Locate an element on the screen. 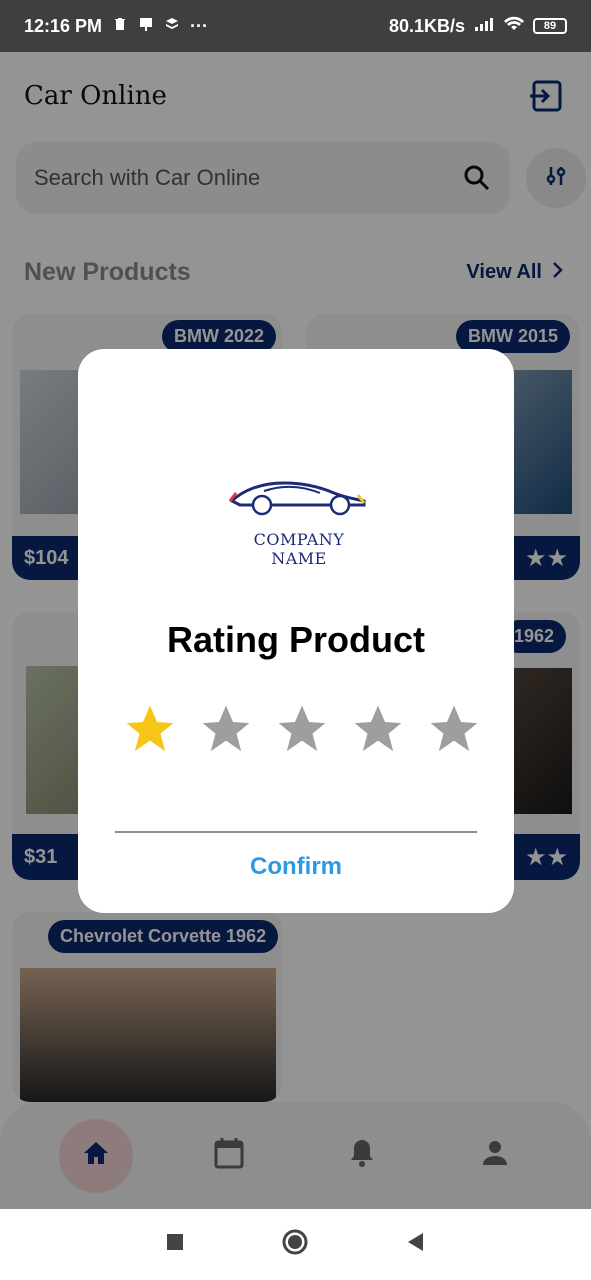 The height and width of the screenshot is (1280, 591). dialog-title: Rating Product is located at coordinates (296, 639).